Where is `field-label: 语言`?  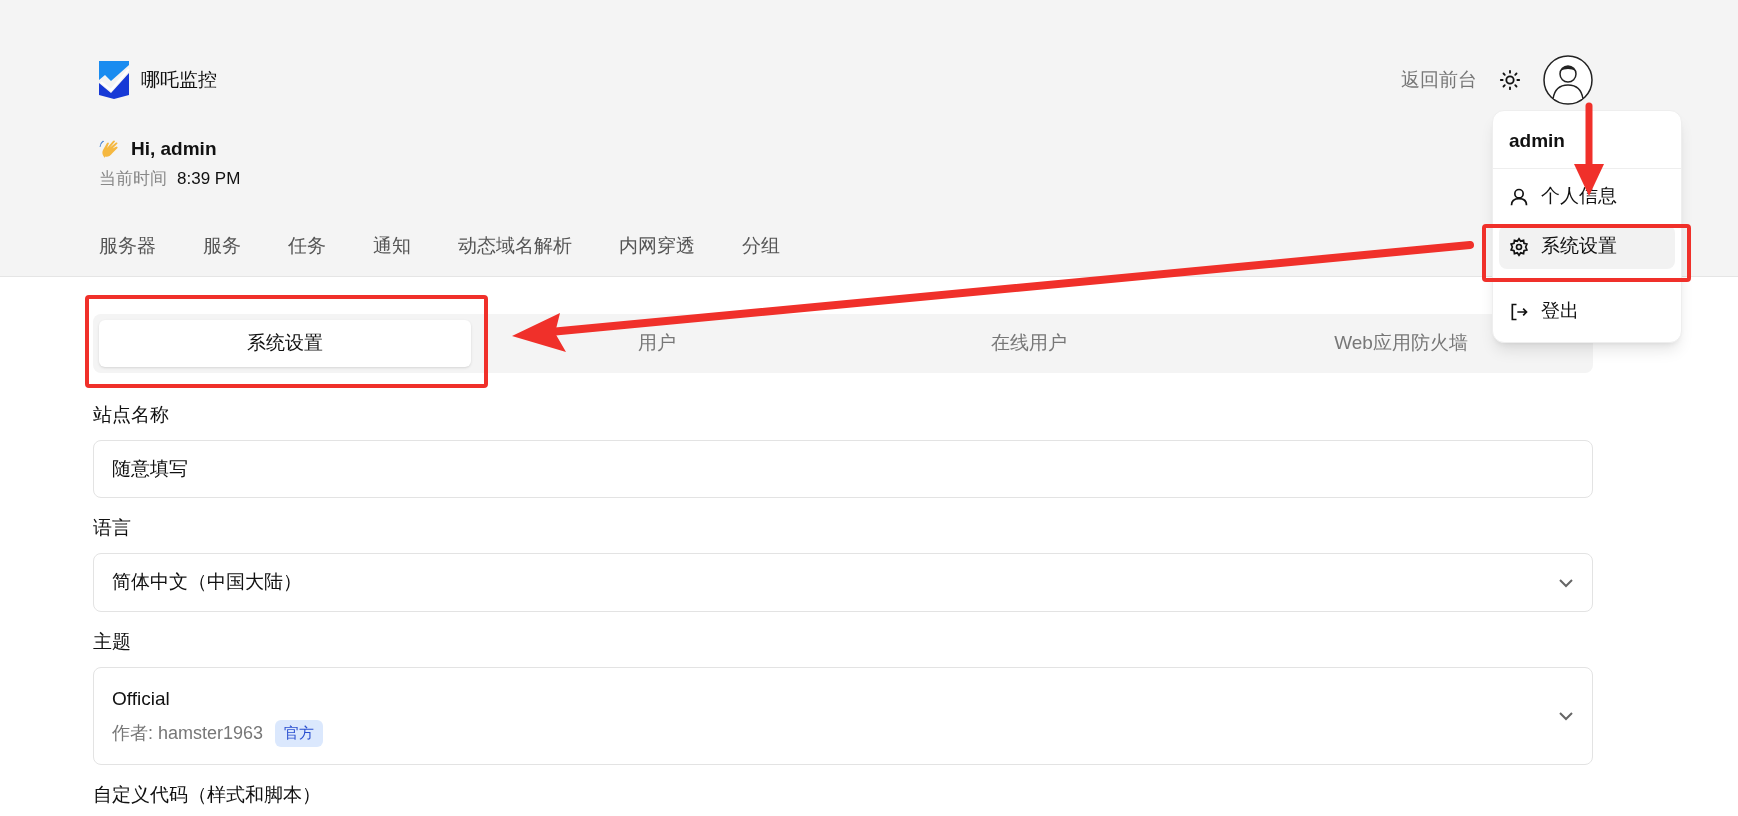
field-label: 语言 is located at coordinates (112, 527).